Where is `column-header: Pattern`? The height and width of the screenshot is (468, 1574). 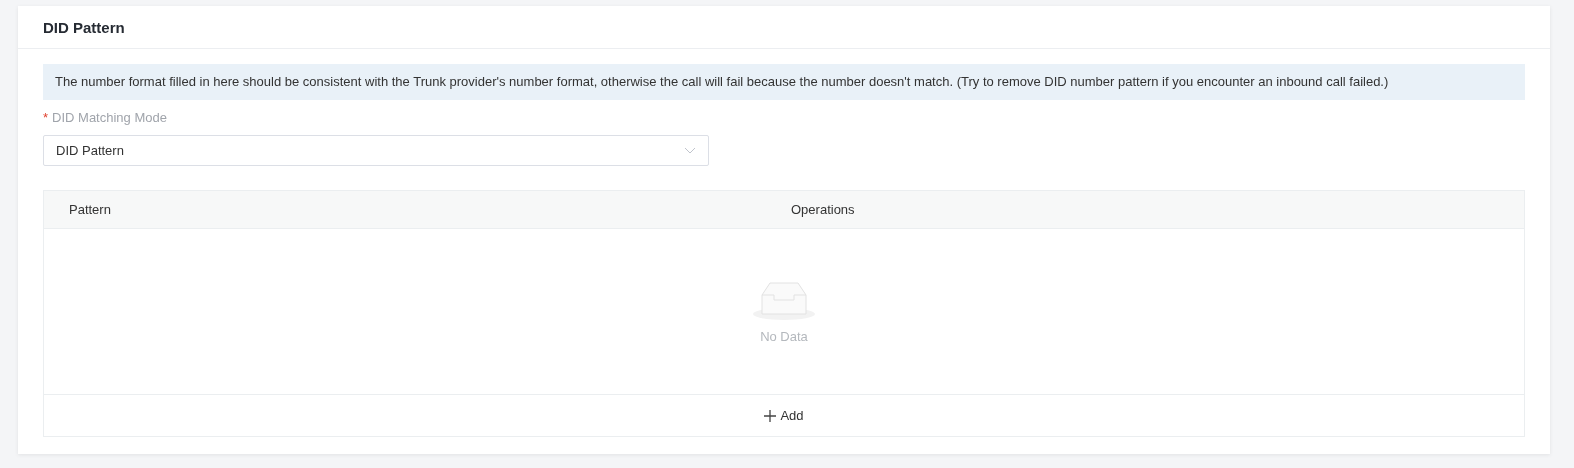 column-header: Pattern is located at coordinates (90, 209).